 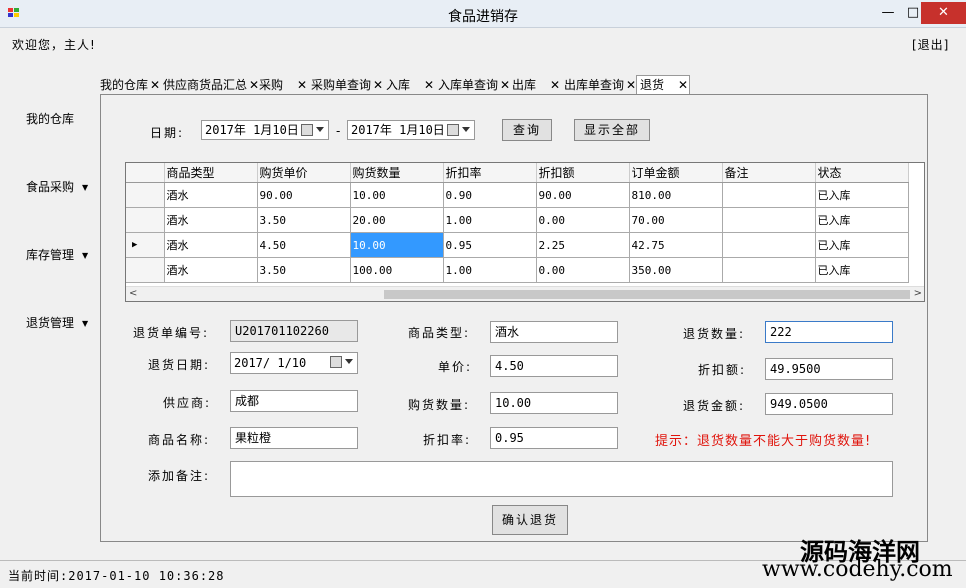 I want to click on cell: 350.00, so click(x=676, y=270).